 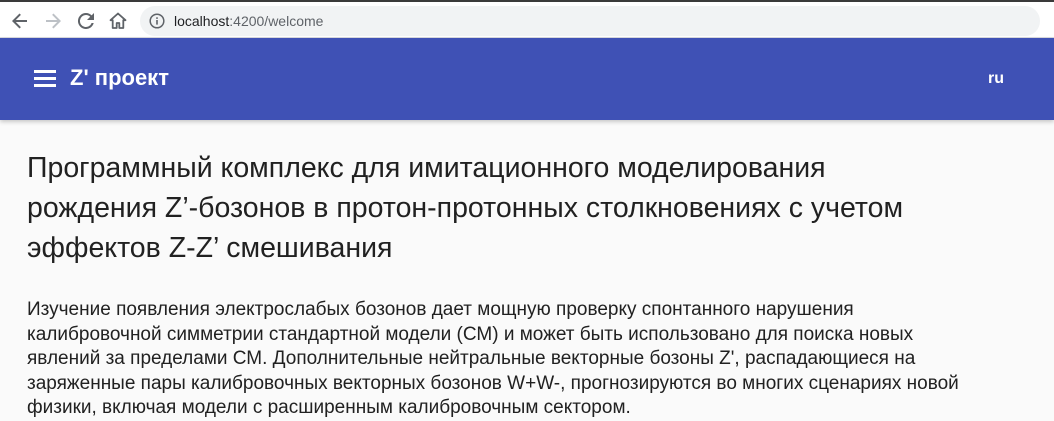 I want to click on forward-arrow-icon, so click(x=53, y=21).